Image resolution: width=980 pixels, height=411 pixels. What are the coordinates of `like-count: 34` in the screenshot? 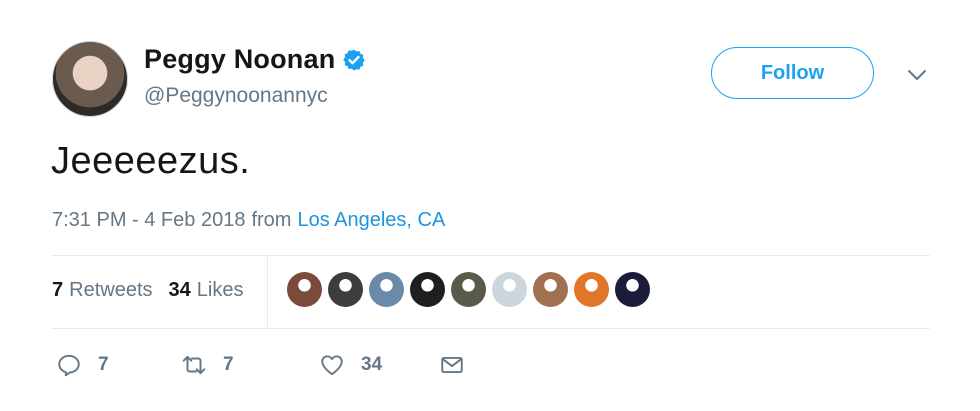 It's located at (372, 364).